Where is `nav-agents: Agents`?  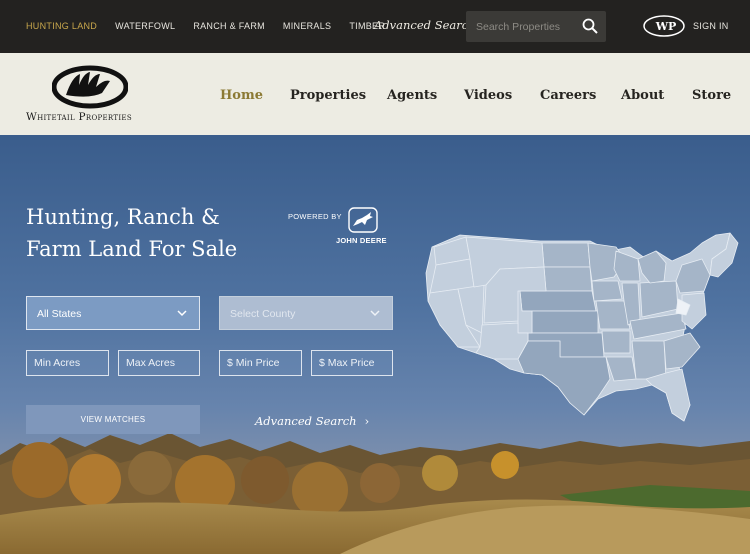 nav-agents: Agents is located at coordinates (425, 95).